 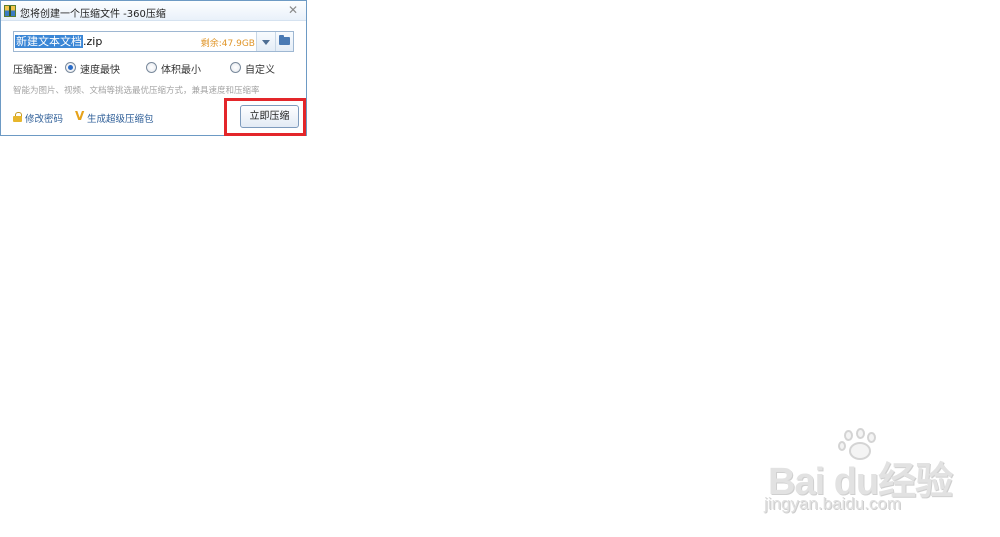 What do you see at coordinates (10, 11) in the screenshot?
I see `archive-app-icon` at bounding box center [10, 11].